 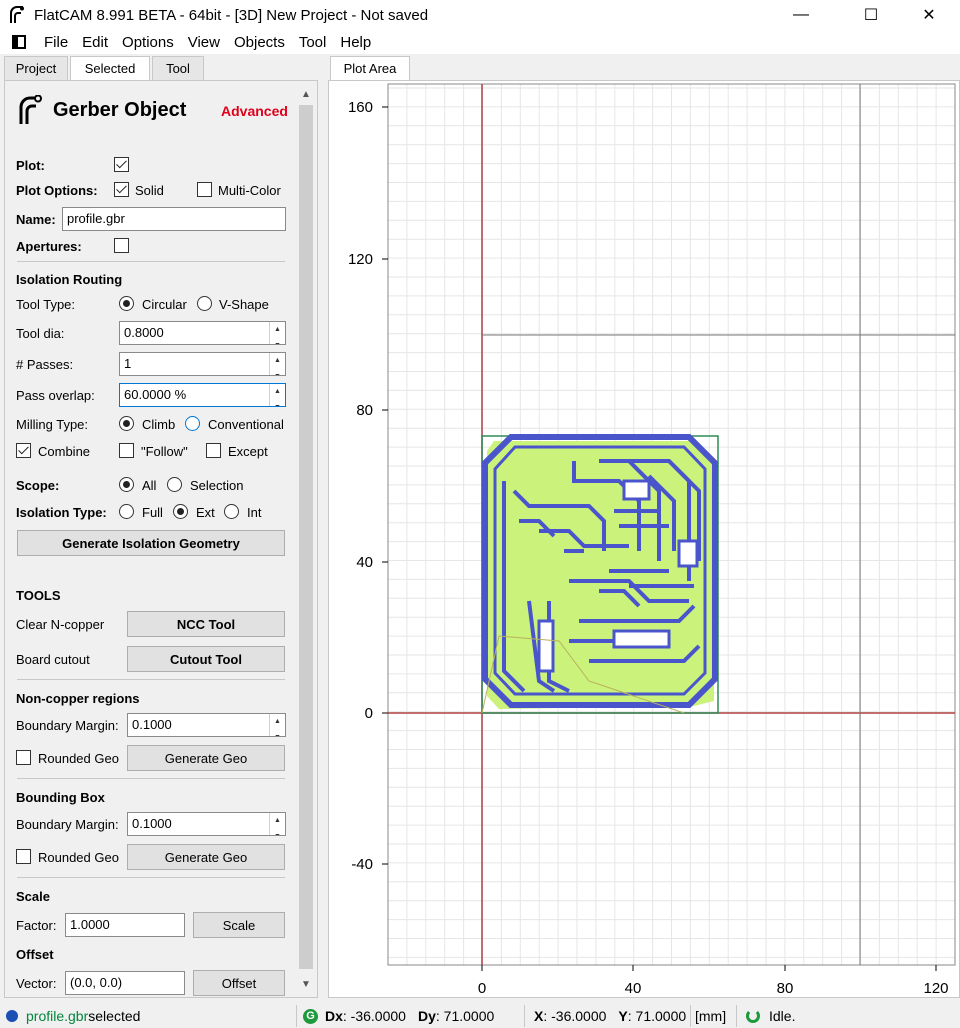 I want to click on noncopper-rounded-label: Rounded Geo, so click(x=78, y=758).